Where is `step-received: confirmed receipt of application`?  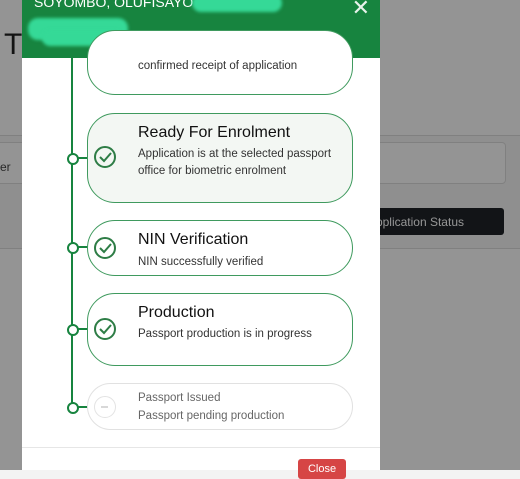
step-received: confirmed receipt of application is located at coordinates (220, 62).